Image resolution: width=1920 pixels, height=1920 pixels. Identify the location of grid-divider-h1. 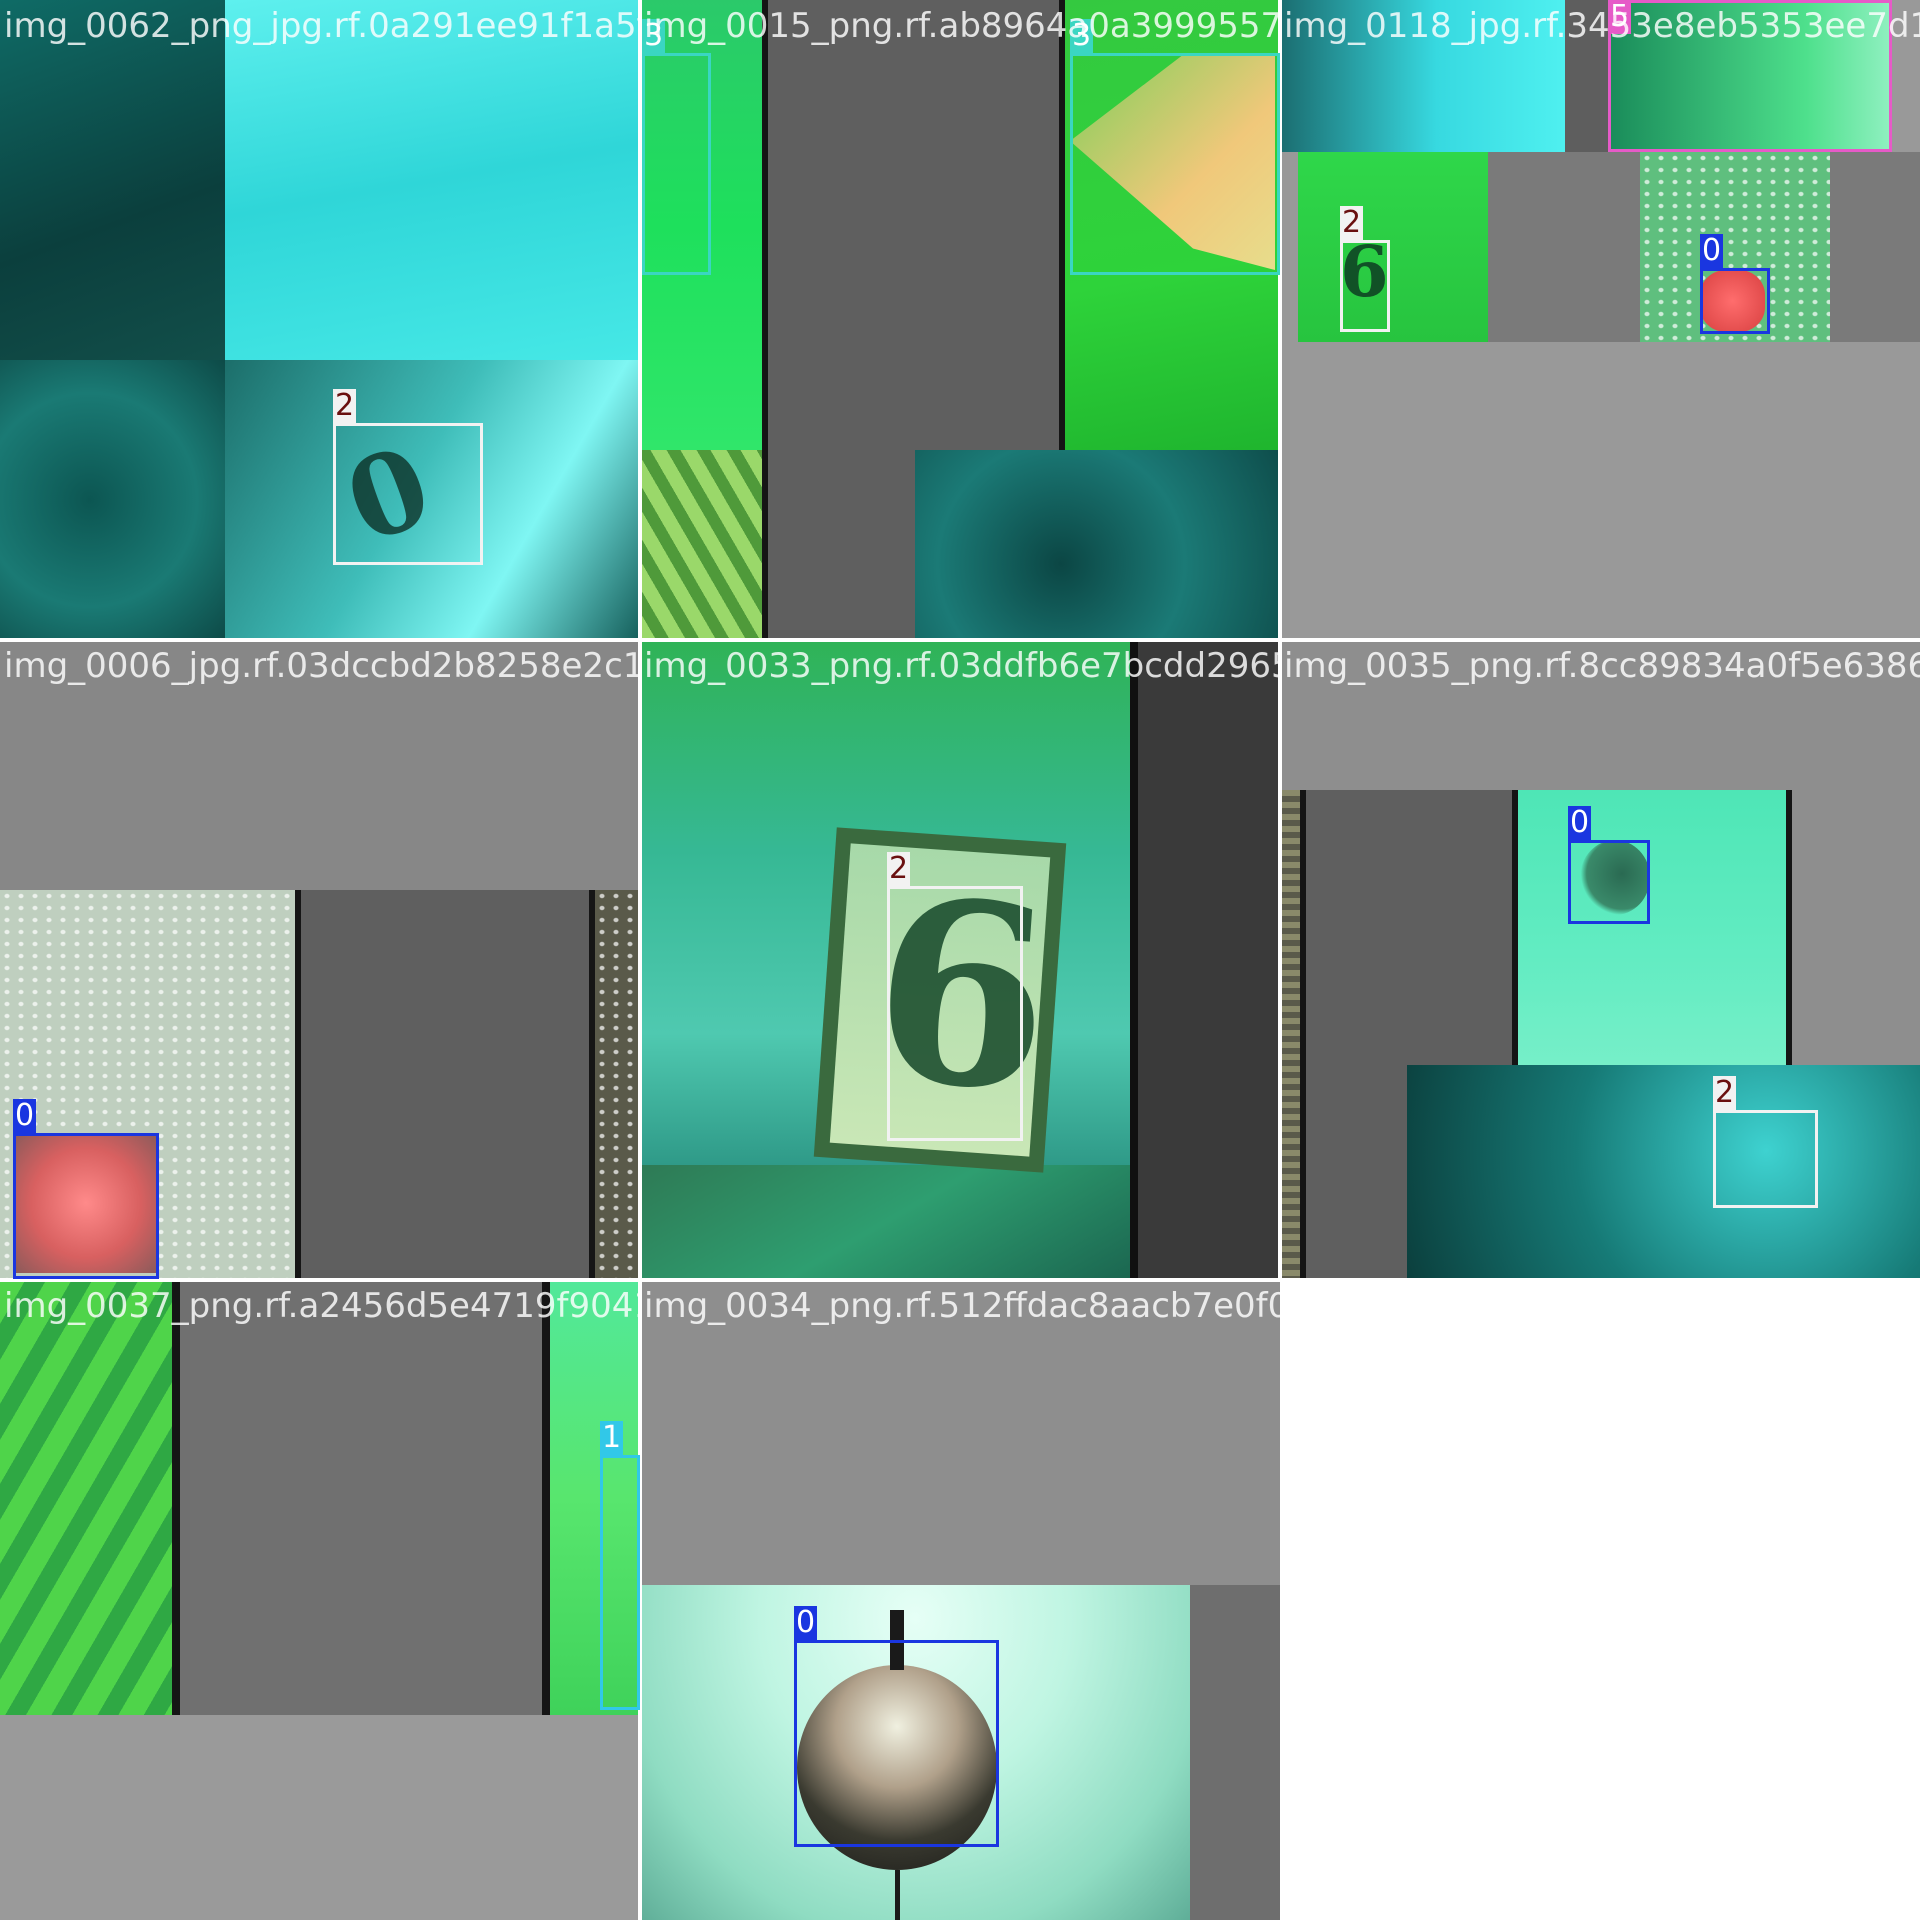
(960, 640).